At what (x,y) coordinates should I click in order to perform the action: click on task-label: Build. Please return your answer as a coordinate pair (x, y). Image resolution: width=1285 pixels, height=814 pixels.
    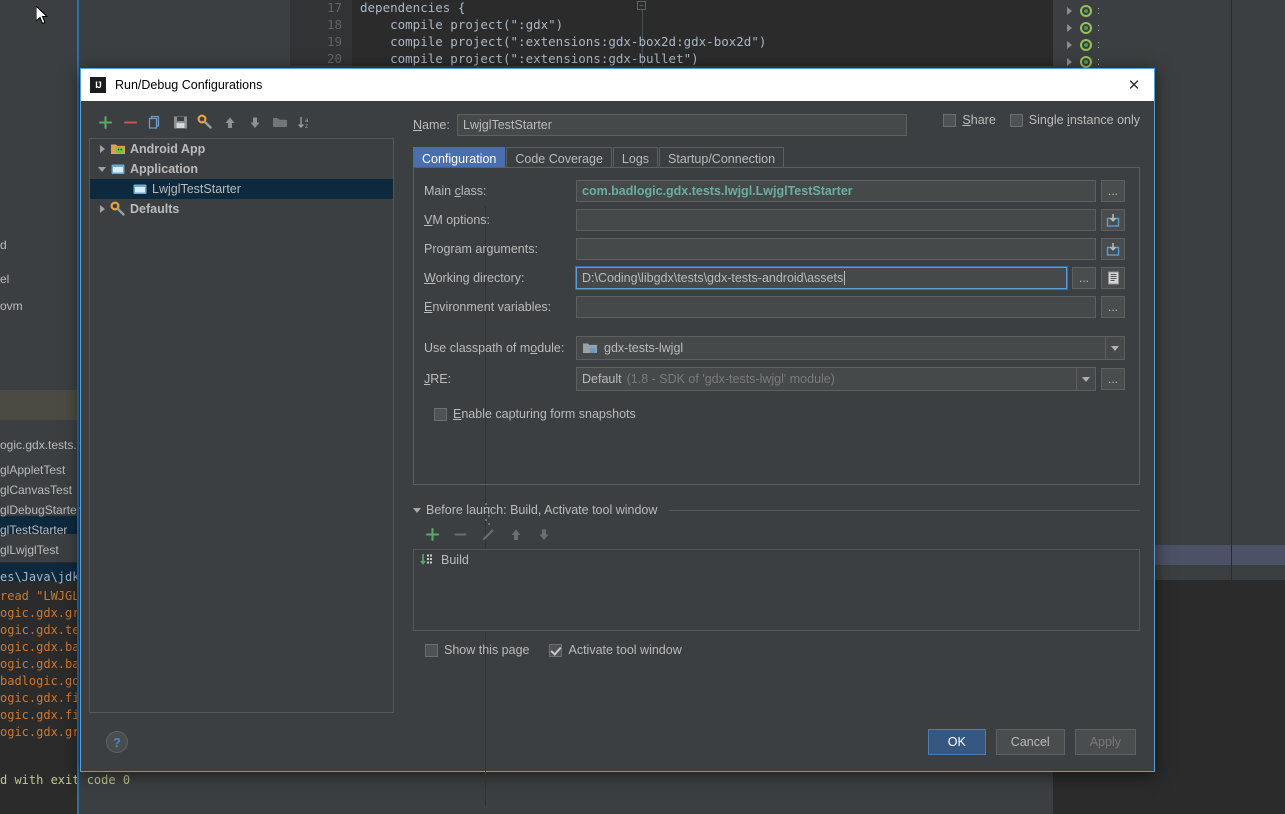
    Looking at the image, I should click on (455, 560).